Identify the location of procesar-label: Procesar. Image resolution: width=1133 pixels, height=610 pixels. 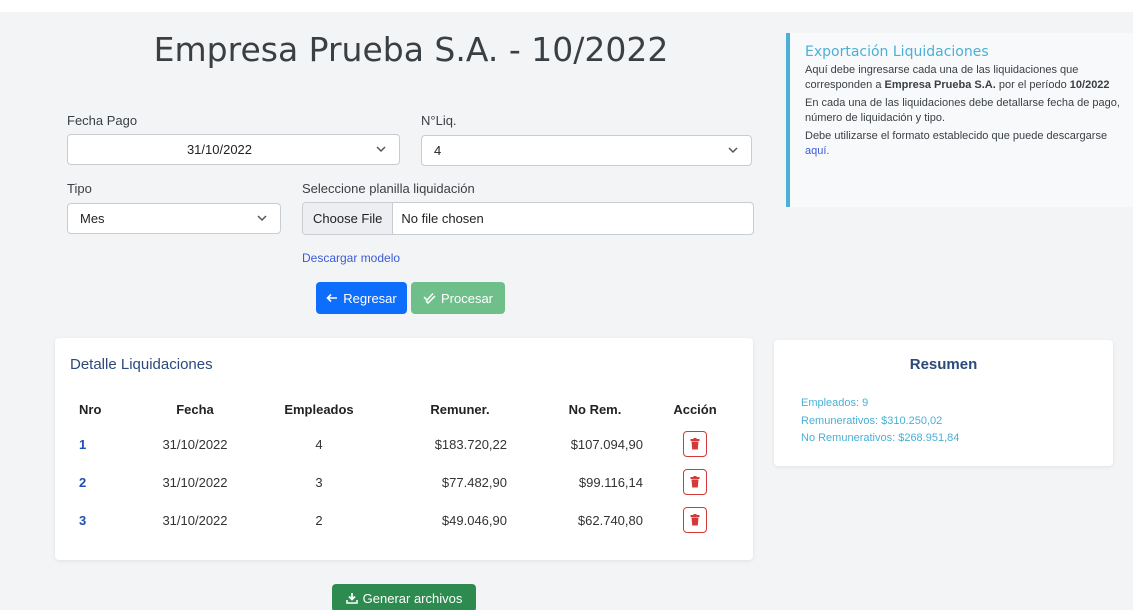
(467, 298).